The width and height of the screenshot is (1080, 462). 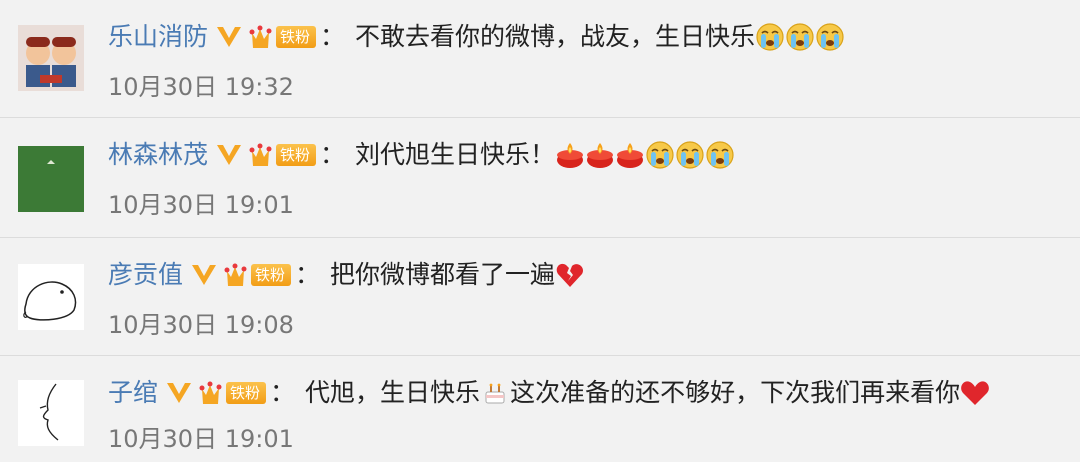 I want to click on timestamp: 10月30日 19:08, so click(x=201, y=325).